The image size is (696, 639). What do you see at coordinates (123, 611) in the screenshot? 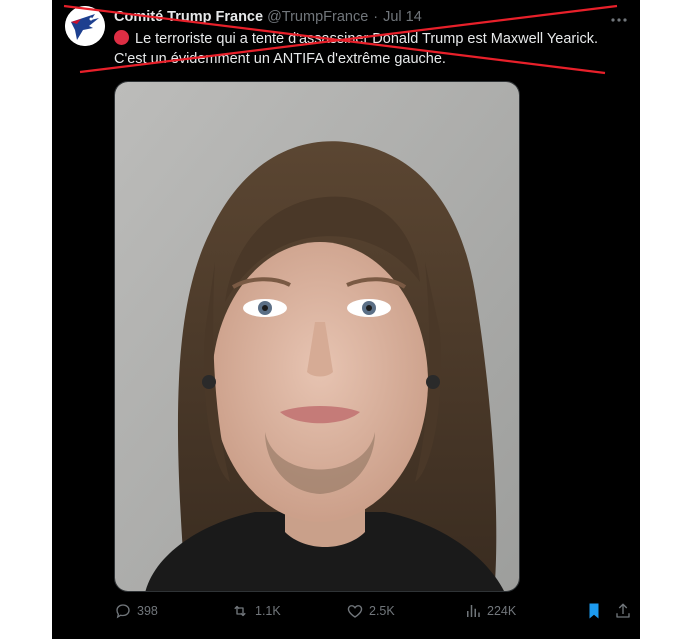
I see `reply-icon` at bounding box center [123, 611].